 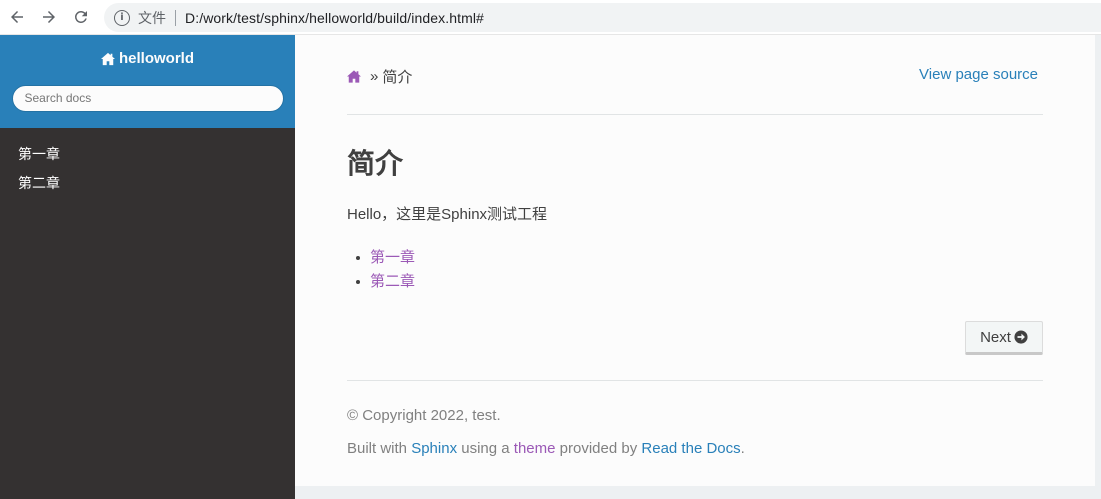 I want to click on toc-item-chapter-2: 第二章, so click(x=147, y=189).